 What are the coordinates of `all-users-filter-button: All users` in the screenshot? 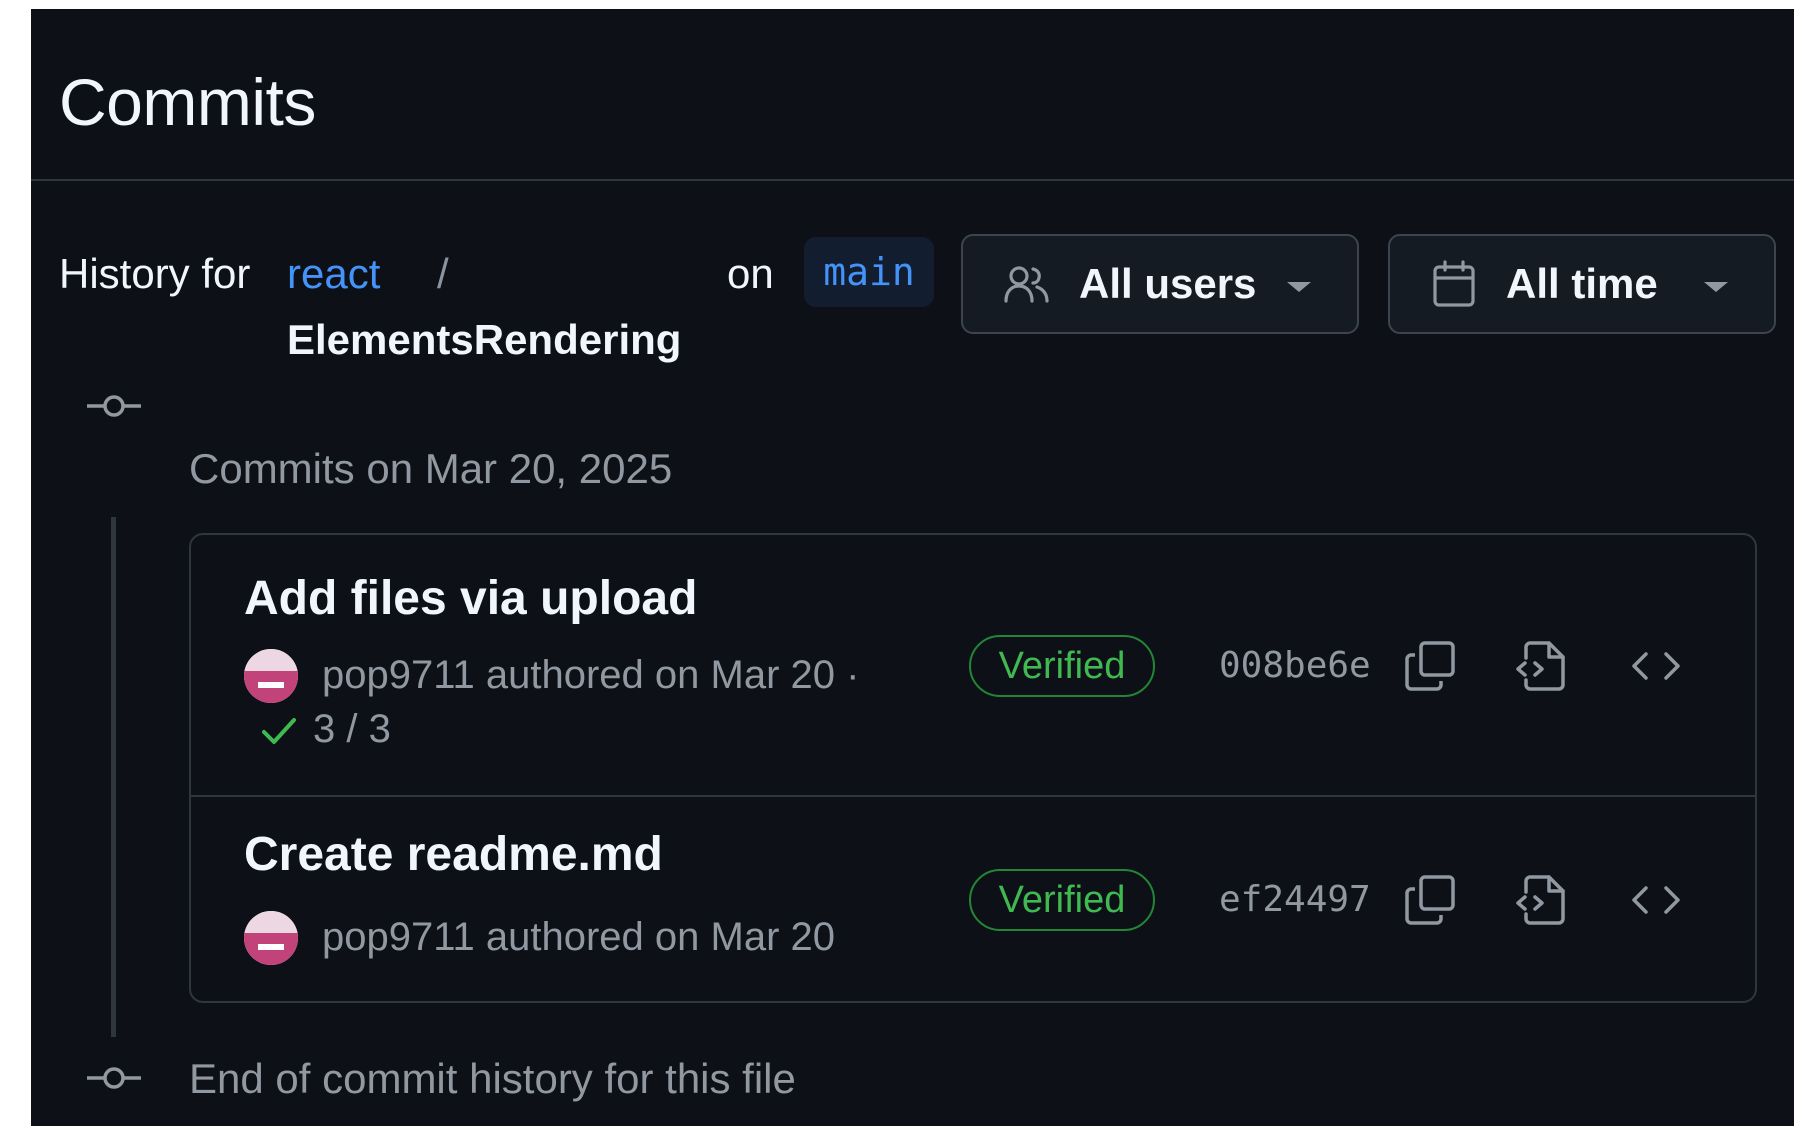 It's located at (1160, 284).